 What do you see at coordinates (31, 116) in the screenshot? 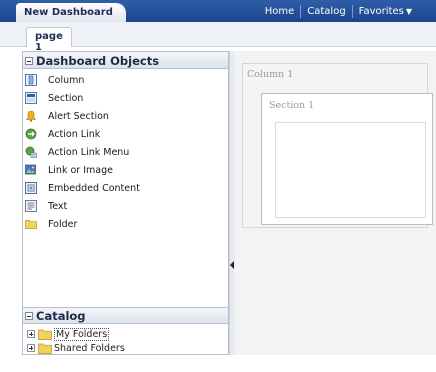
I see `alert-bell-icon` at bounding box center [31, 116].